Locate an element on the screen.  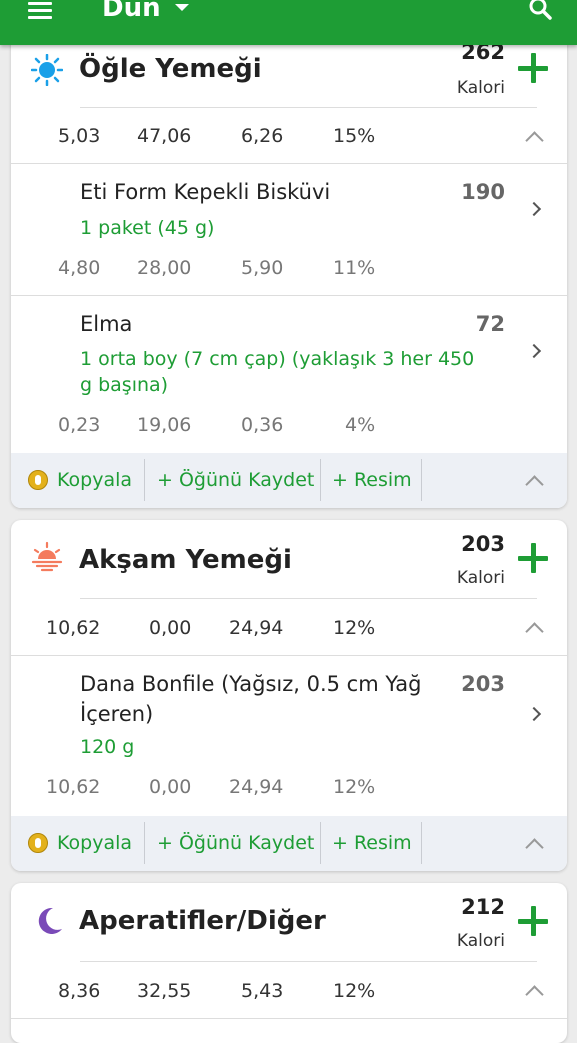
food-macro-protein: 0,36 is located at coordinates (262, 425).